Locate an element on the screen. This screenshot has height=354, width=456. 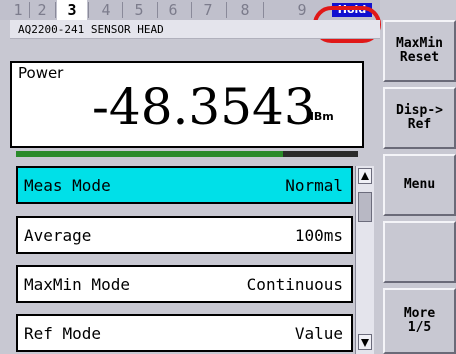
tab-4: 4 is located at coordinates (106, 10).